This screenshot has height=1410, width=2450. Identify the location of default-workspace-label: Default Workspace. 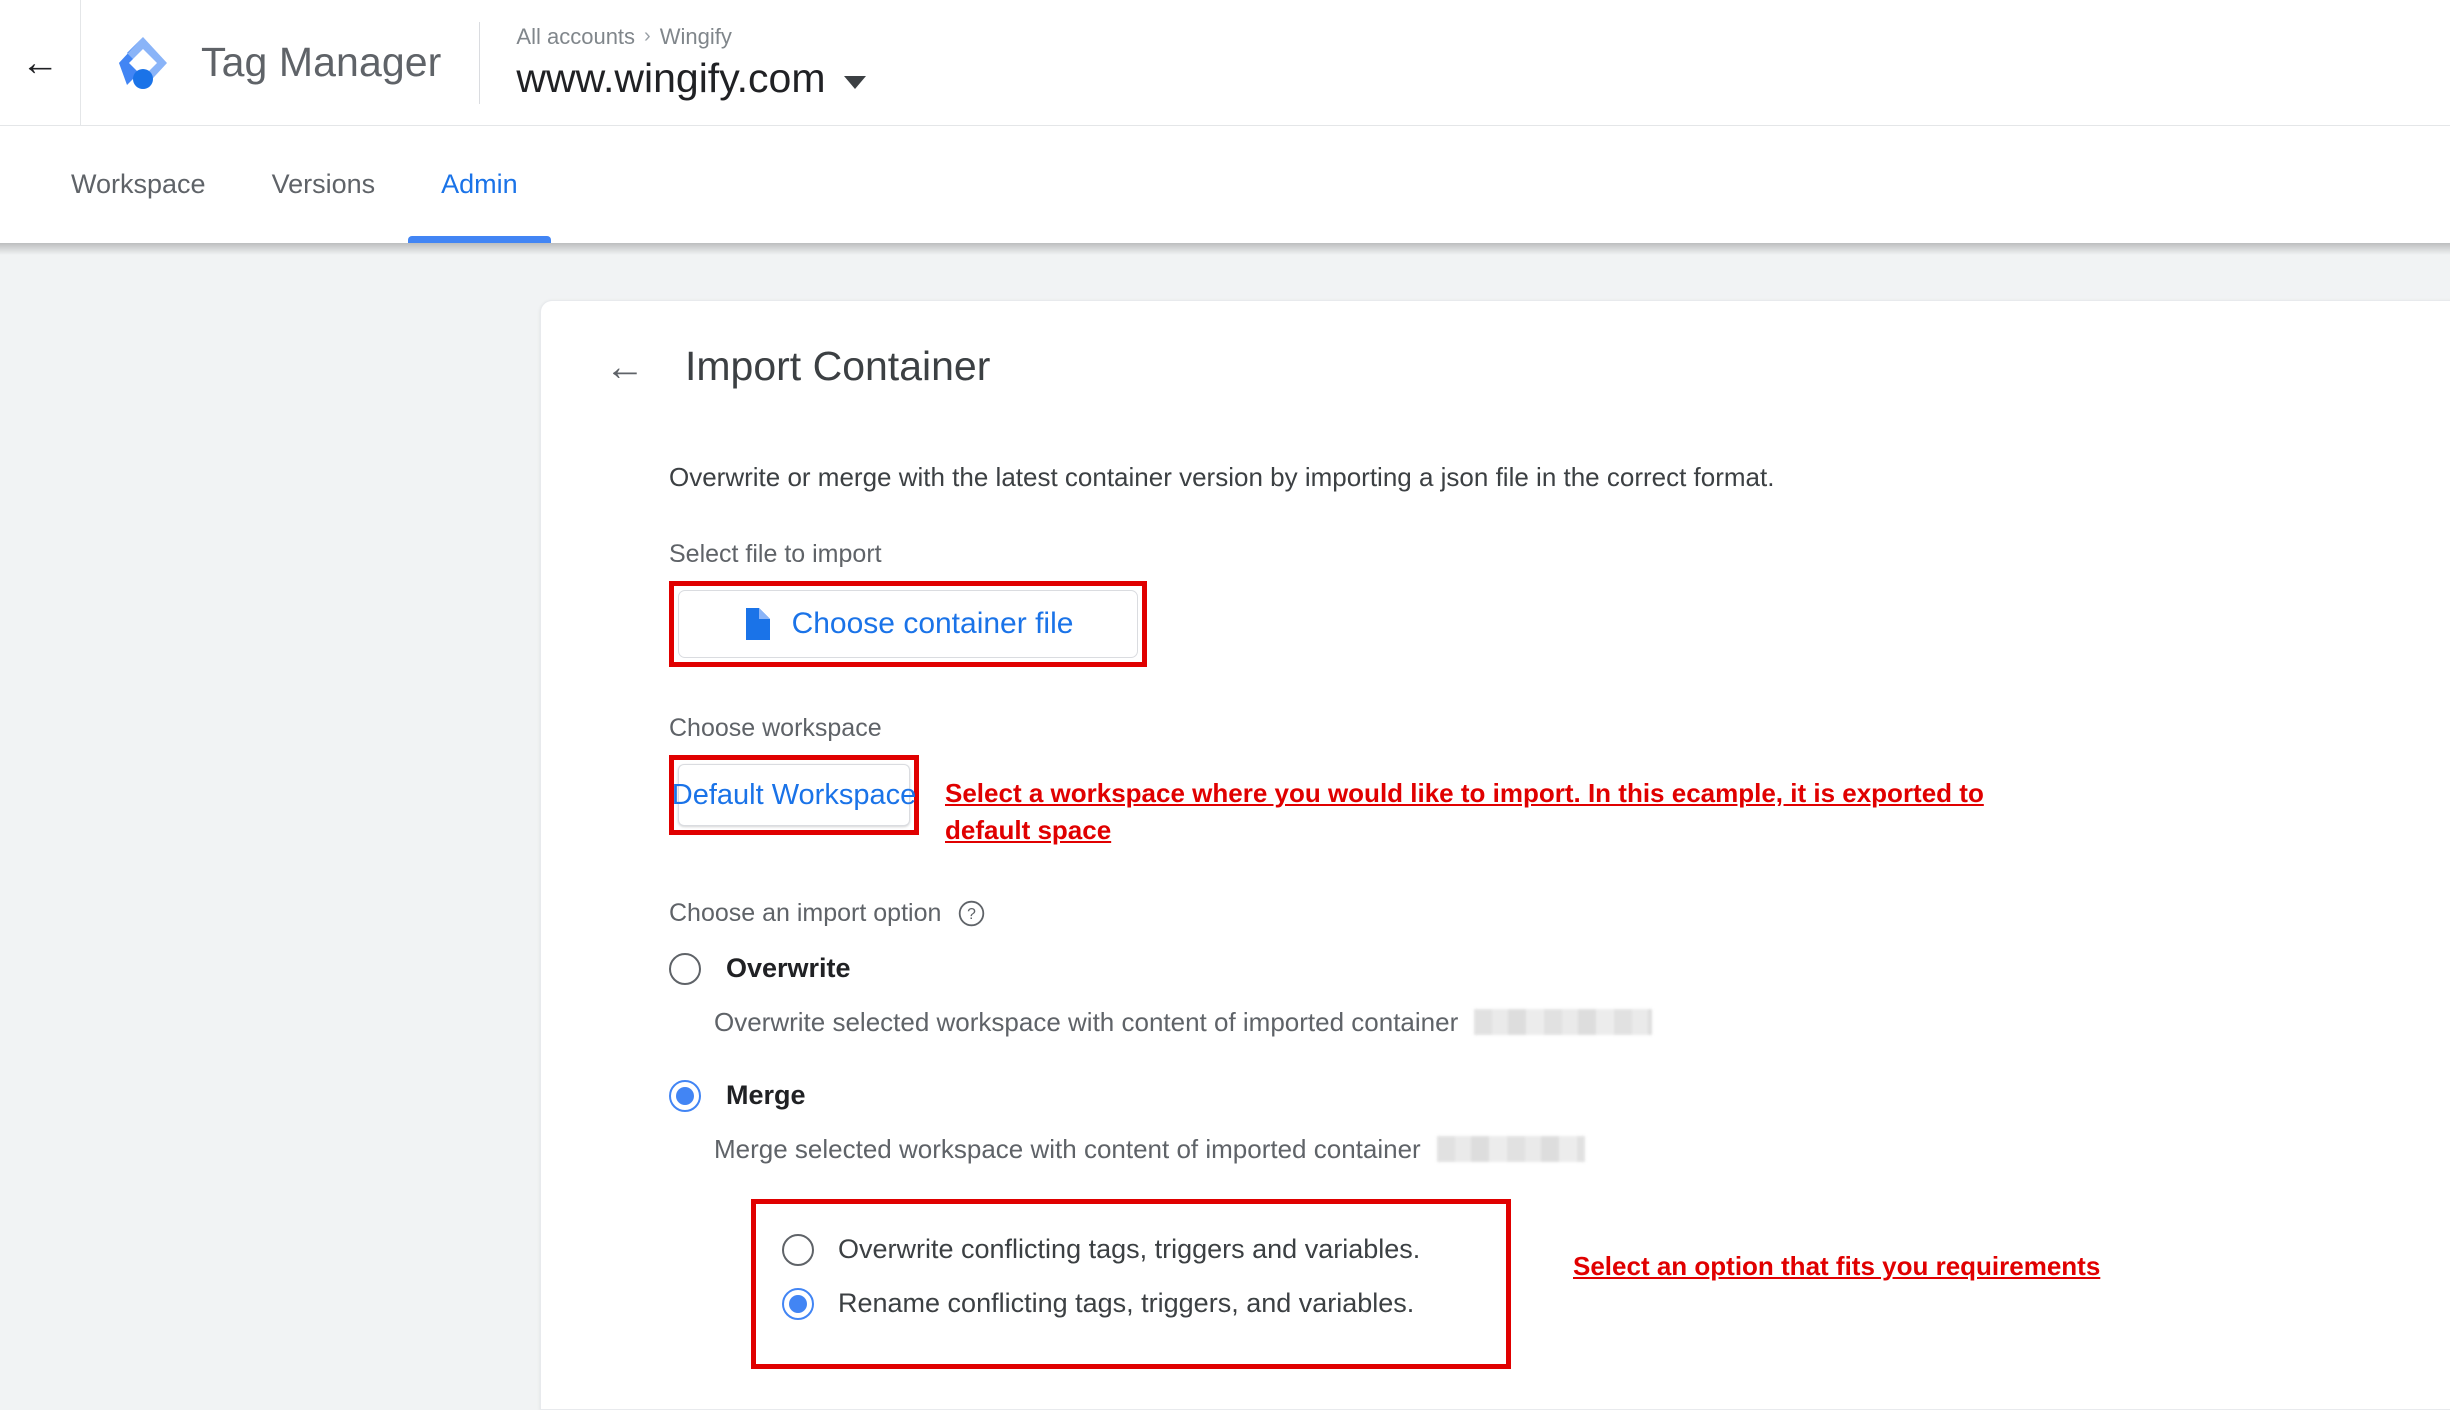
(794, 794).